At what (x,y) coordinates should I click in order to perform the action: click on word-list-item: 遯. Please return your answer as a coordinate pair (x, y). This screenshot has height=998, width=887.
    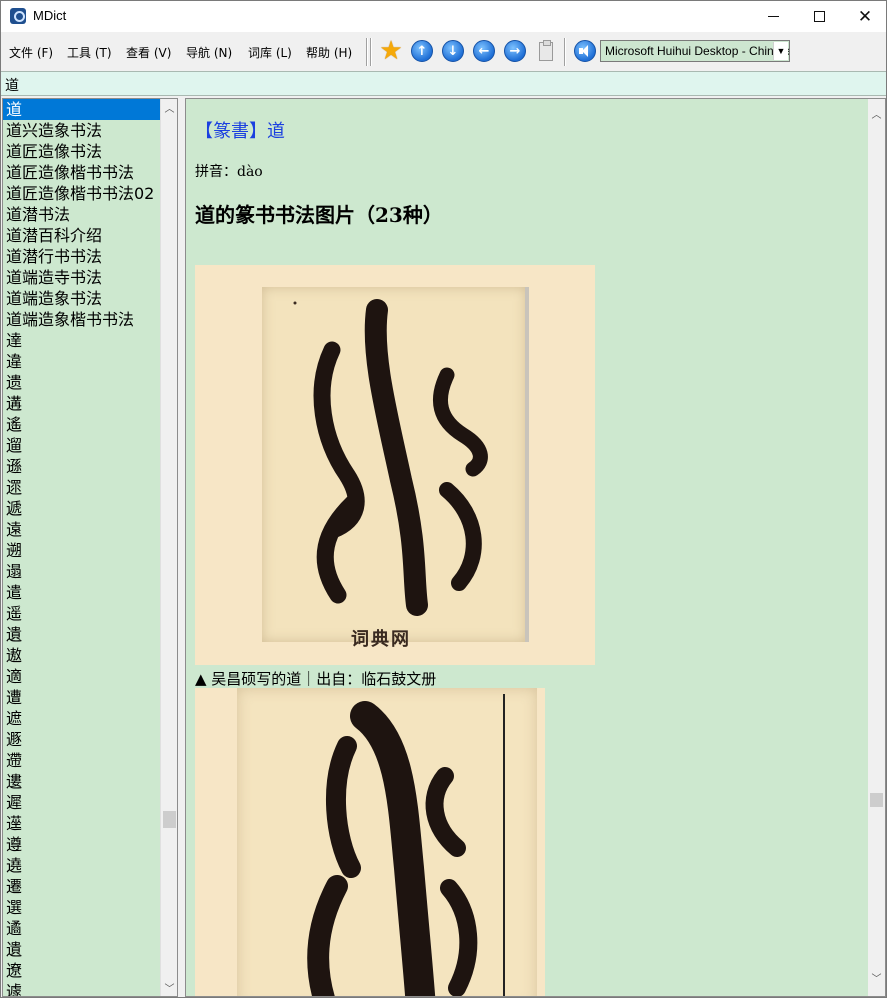
    Looking at the image, I should click on (82, 739).